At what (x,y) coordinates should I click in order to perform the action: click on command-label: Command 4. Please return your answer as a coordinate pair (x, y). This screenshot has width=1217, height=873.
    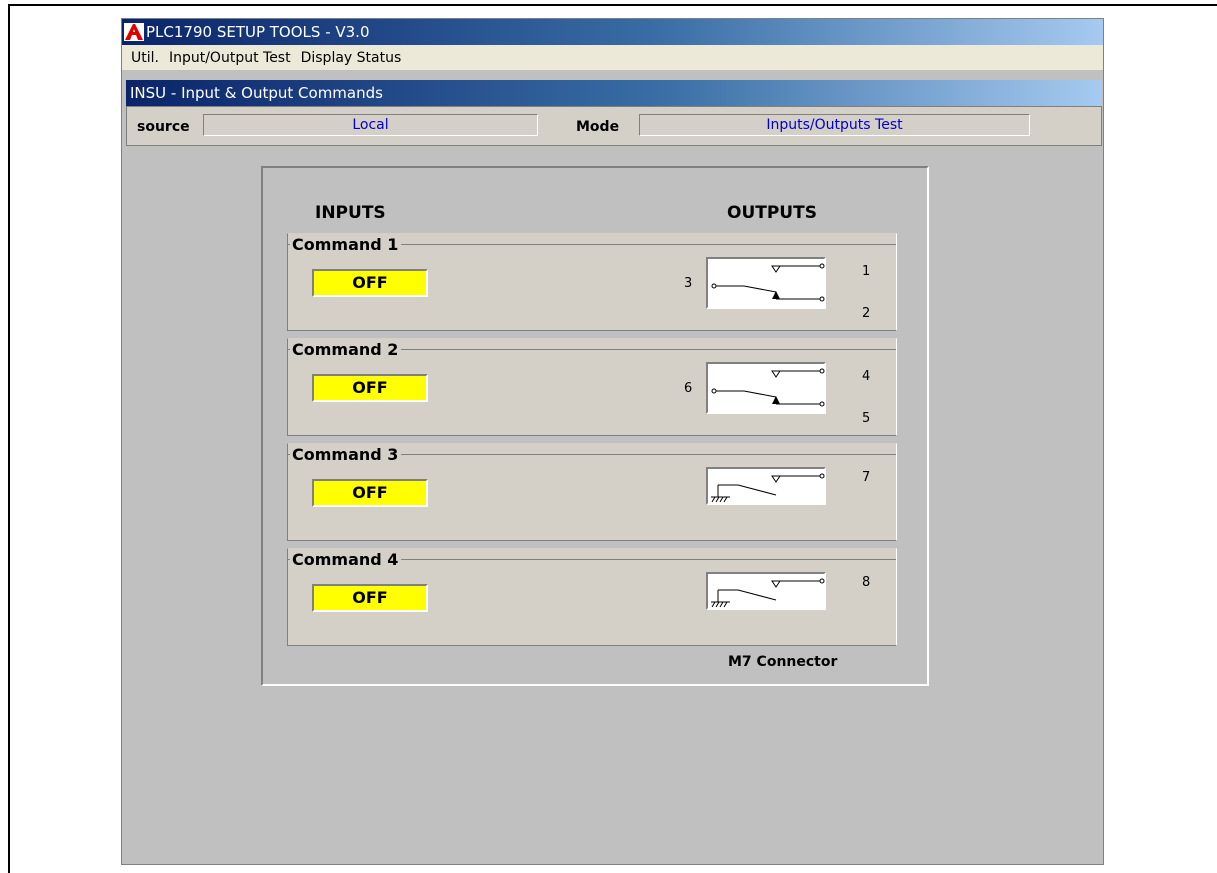
    Looking at the image, I should click on (346, 559).